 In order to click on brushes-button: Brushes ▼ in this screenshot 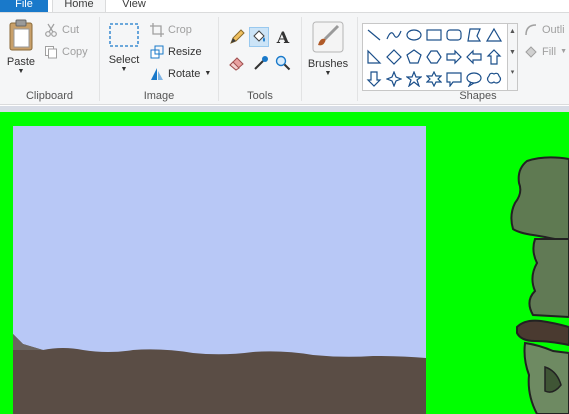, I will do `click(328, 49)`.